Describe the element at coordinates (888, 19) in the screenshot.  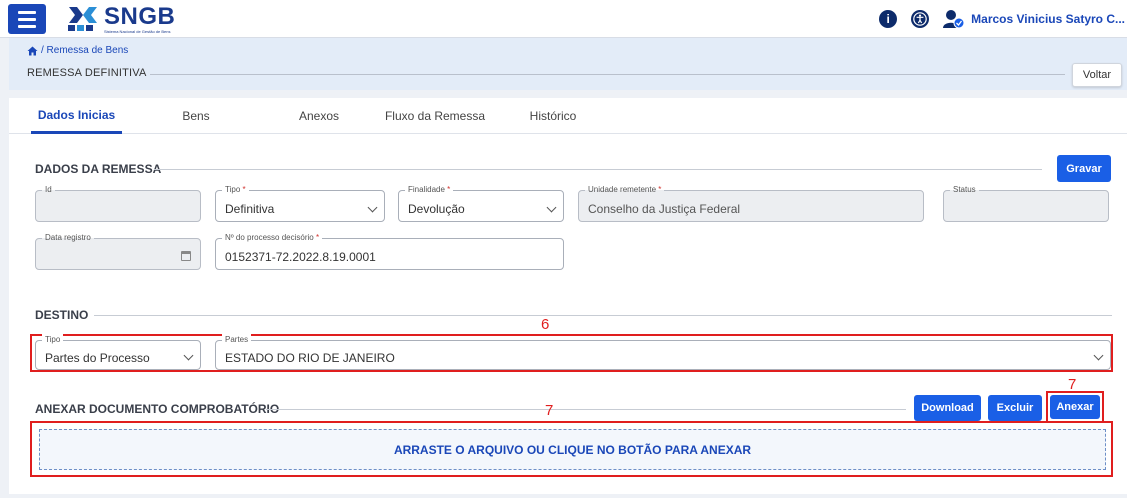
I see `info-icon: i` at that location.